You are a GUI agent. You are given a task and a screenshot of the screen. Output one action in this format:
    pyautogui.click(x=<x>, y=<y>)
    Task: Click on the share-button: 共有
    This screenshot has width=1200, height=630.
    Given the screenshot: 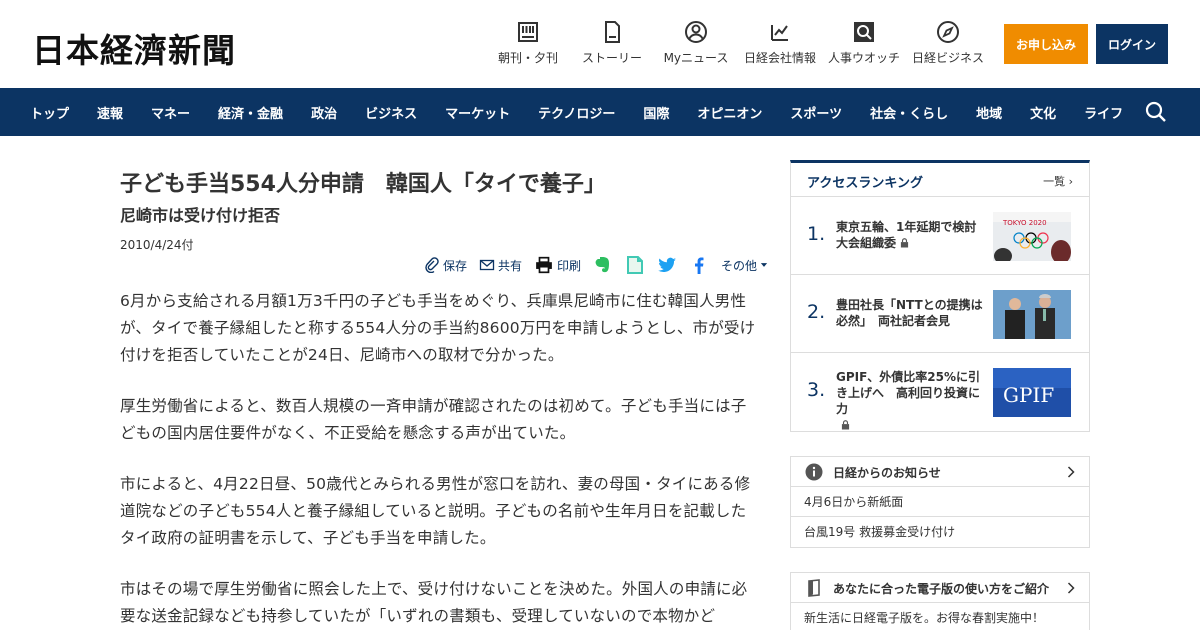 What is the action you would take?
    pyautogui.click(x=500, y=265)
    